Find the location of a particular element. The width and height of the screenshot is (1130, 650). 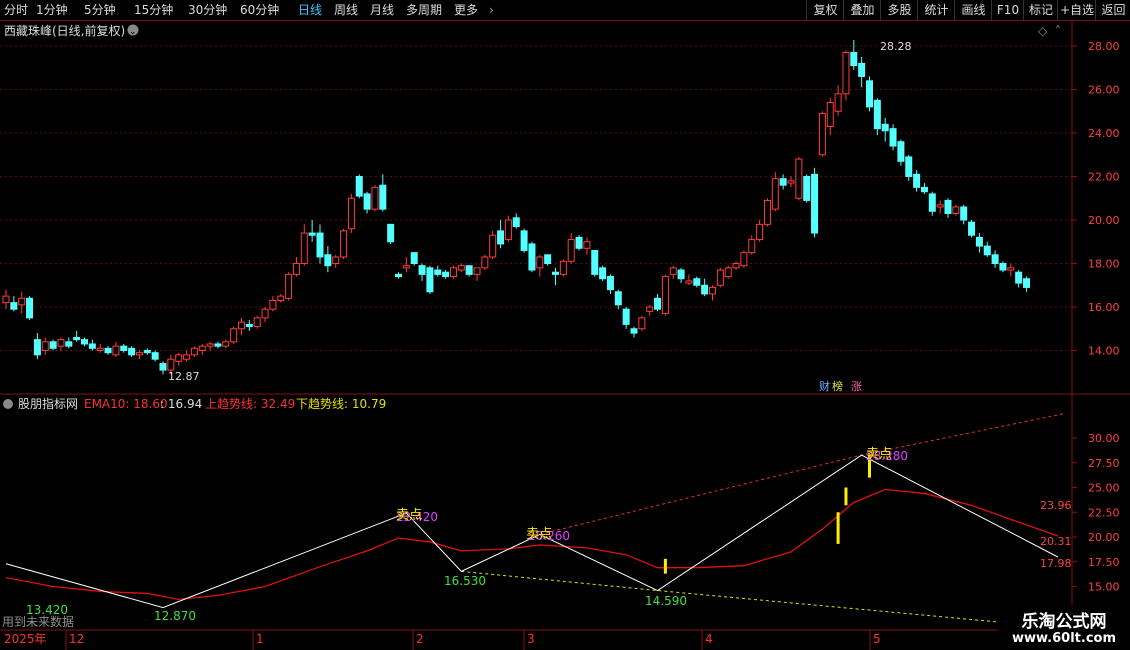

watermark-line-1: 乐淘公式网 is located at coordinates (1064, 622).